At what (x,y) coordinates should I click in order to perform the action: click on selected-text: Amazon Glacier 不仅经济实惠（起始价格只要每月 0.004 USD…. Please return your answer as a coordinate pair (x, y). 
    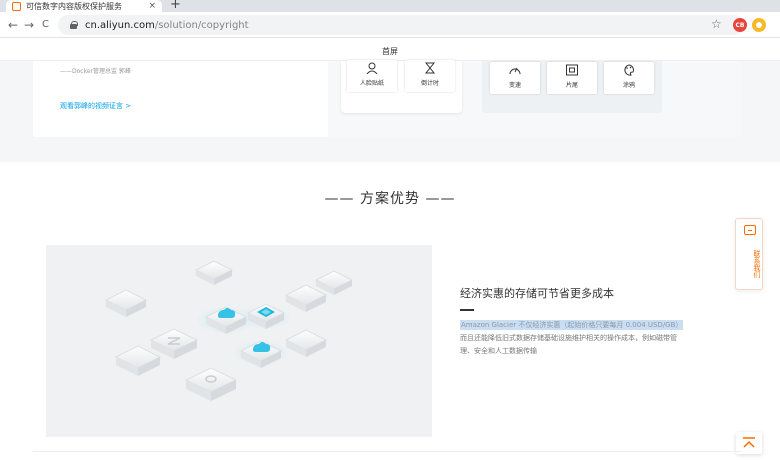
    Looking at the image, I should click on (572, 325).